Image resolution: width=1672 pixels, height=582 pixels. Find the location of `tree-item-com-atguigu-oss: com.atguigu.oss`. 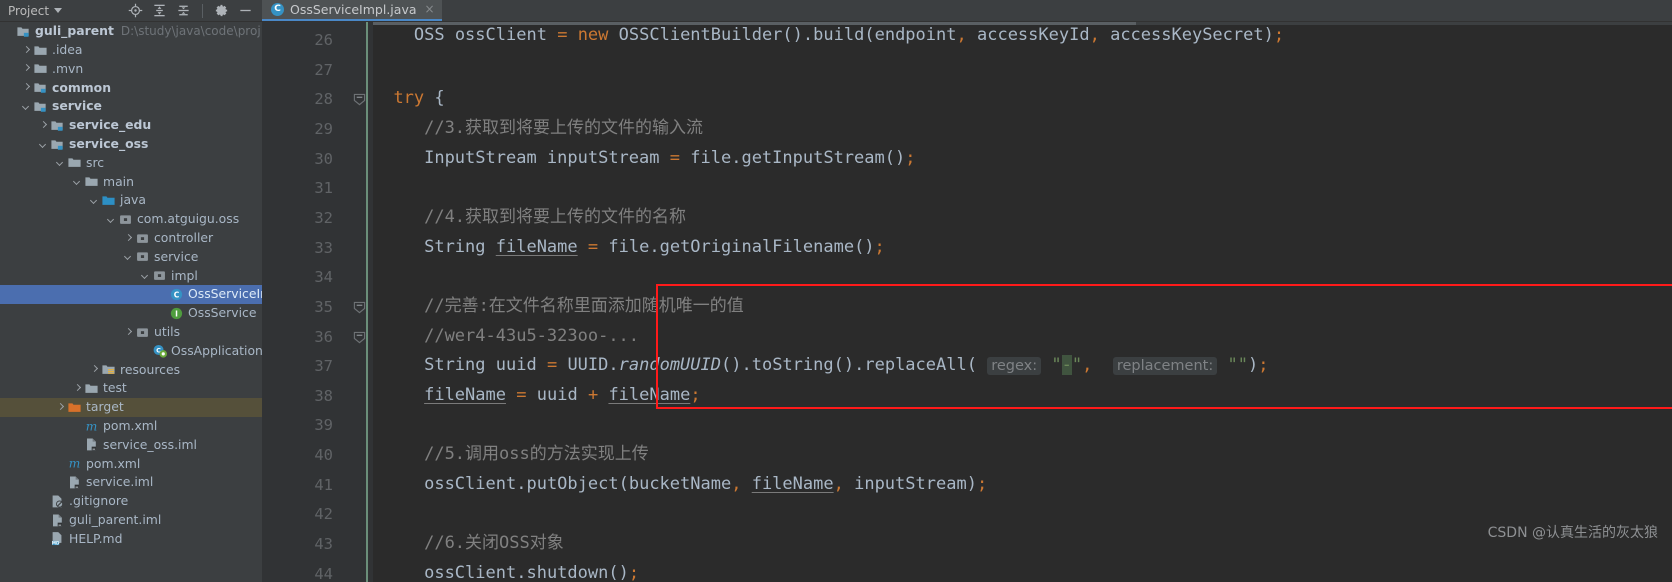

tree-item-com-atguigu-oss: com.atguigu.oss is located at coordinates (131, 219).